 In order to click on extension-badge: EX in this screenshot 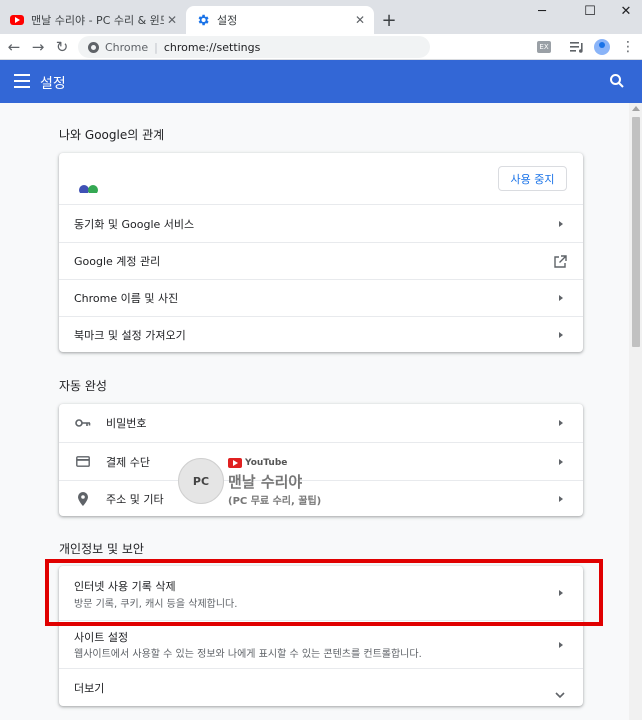, I will do `click(544, 47)`.